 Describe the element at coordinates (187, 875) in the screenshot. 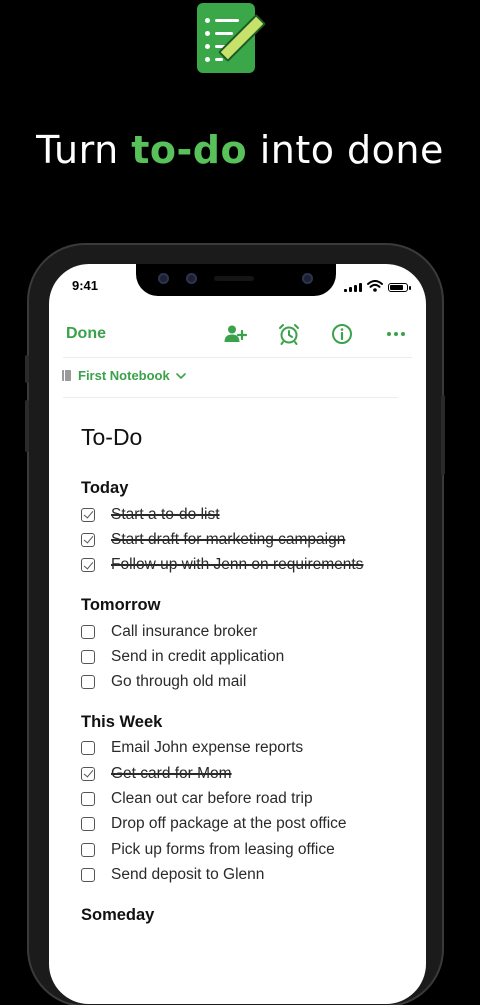

I see `task-text: Send deposit to Glenn` at that location.